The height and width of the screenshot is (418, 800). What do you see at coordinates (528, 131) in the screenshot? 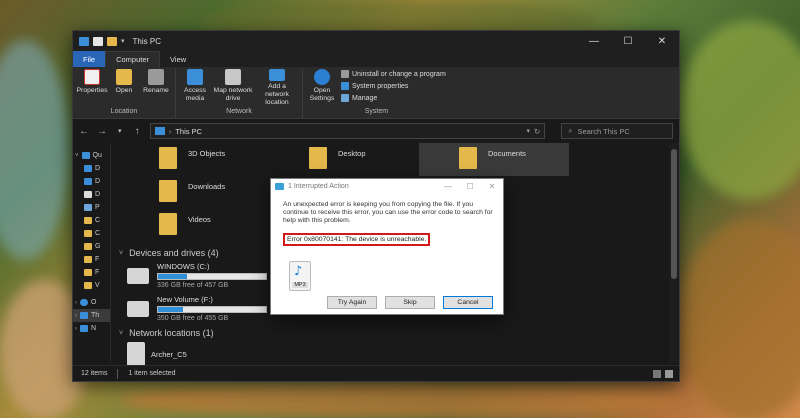
I see `address-dropdown-icon: ▾` at bounding box center [528, 131].